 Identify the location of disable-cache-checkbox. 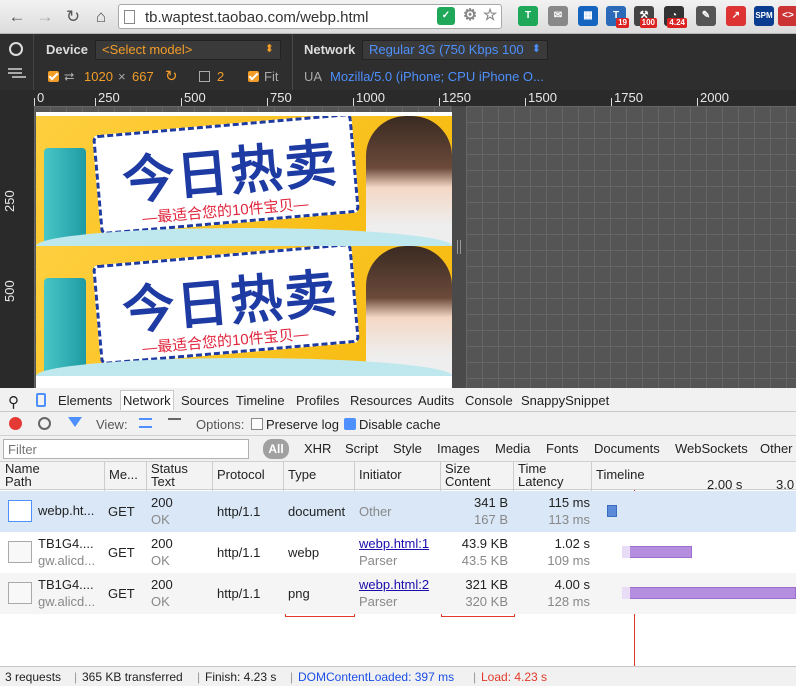
(350, 424).